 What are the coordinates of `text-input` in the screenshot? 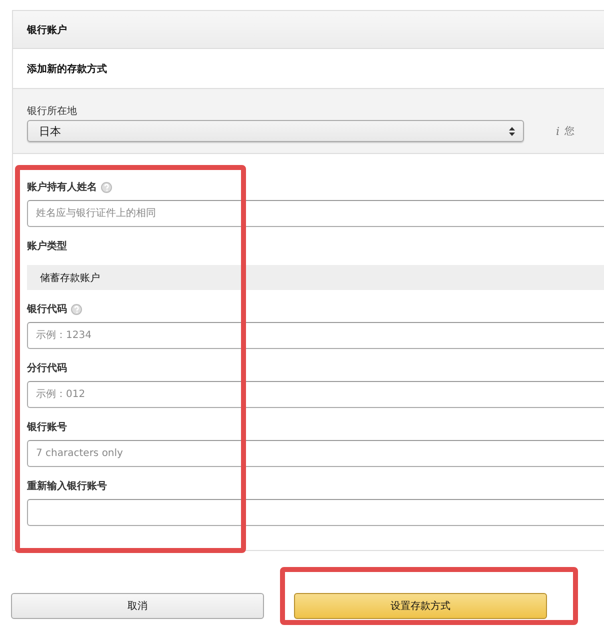 It's located at (315, 512).